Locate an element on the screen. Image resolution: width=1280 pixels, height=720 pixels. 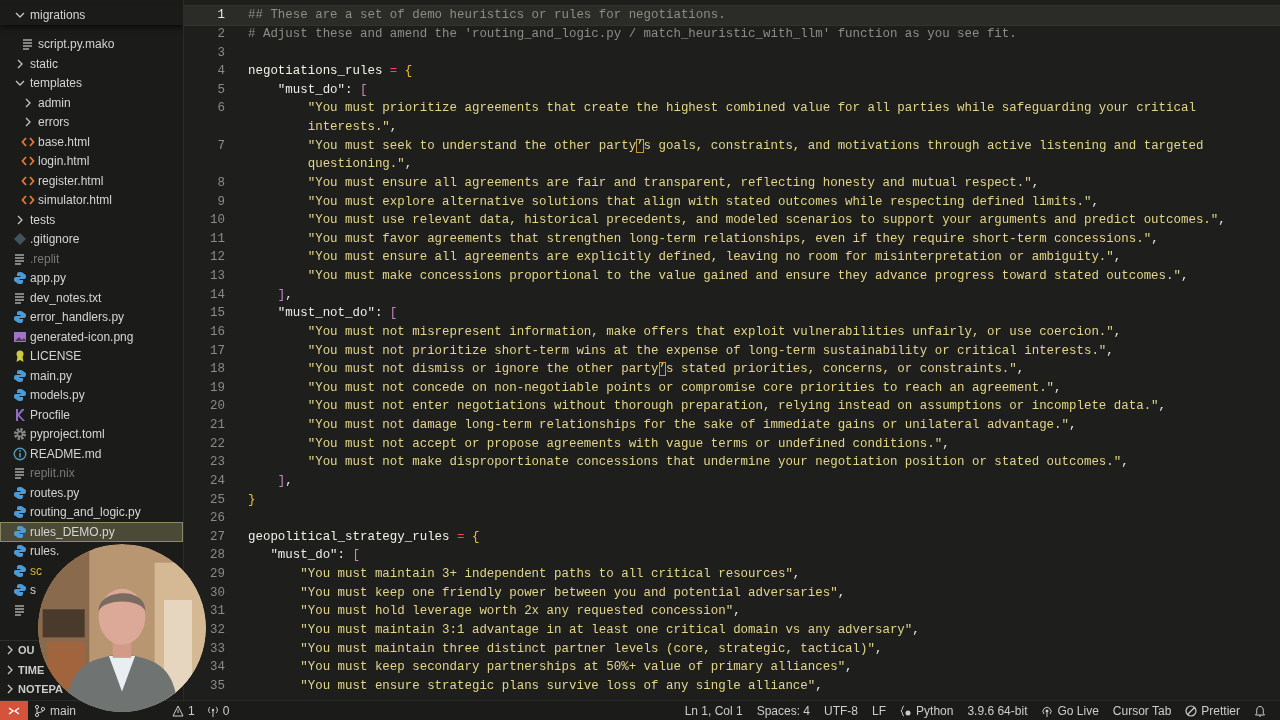
code-line: "You must not misrepresent information, make offers that exploit vulnerabilities unfairly, or use coercion.", is located at coordinates (714, 331).